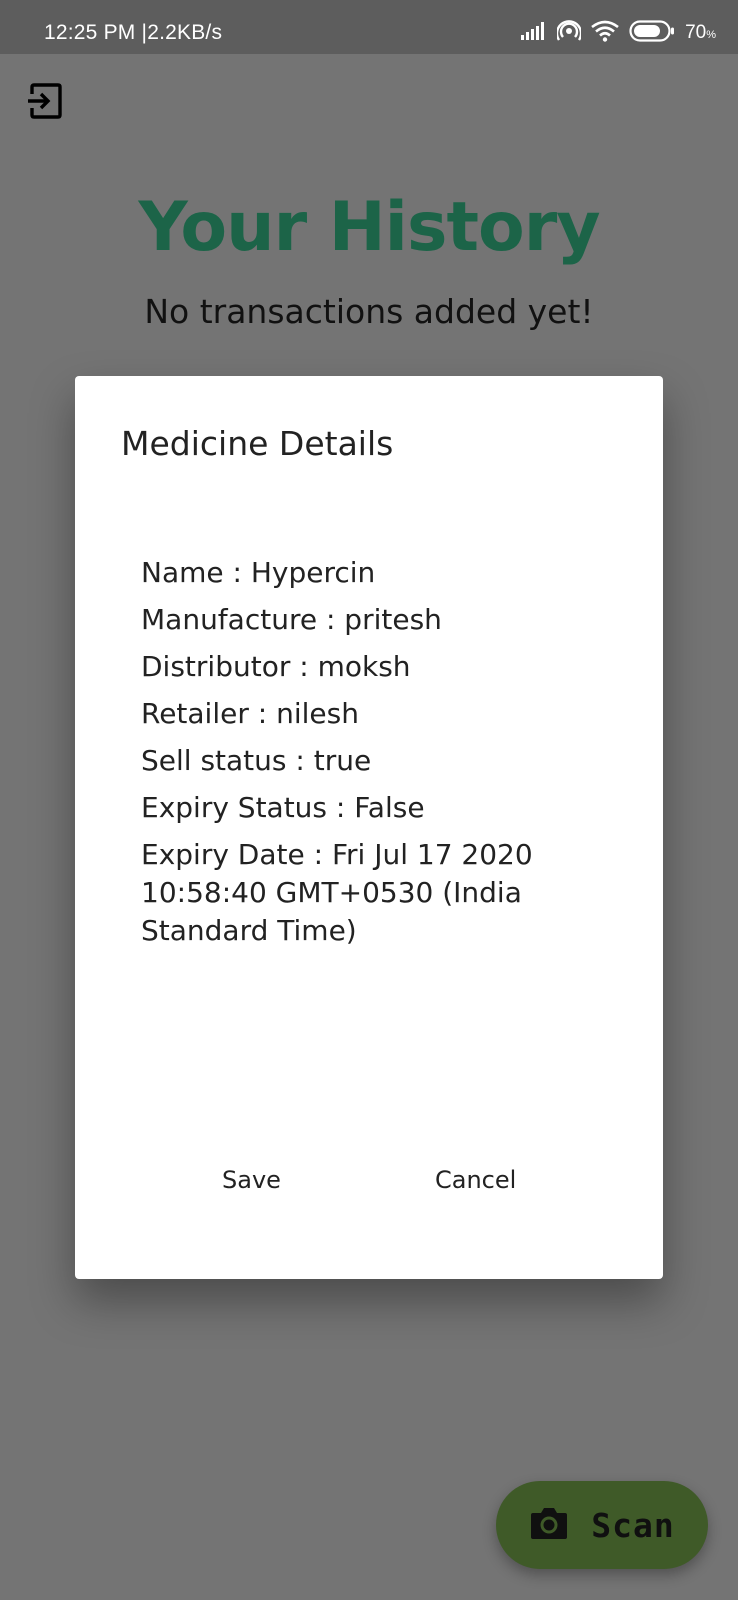 The width and height of the screenshot is (738, 1600). I want to click on exit-to-app-icon, so click(45, 101).